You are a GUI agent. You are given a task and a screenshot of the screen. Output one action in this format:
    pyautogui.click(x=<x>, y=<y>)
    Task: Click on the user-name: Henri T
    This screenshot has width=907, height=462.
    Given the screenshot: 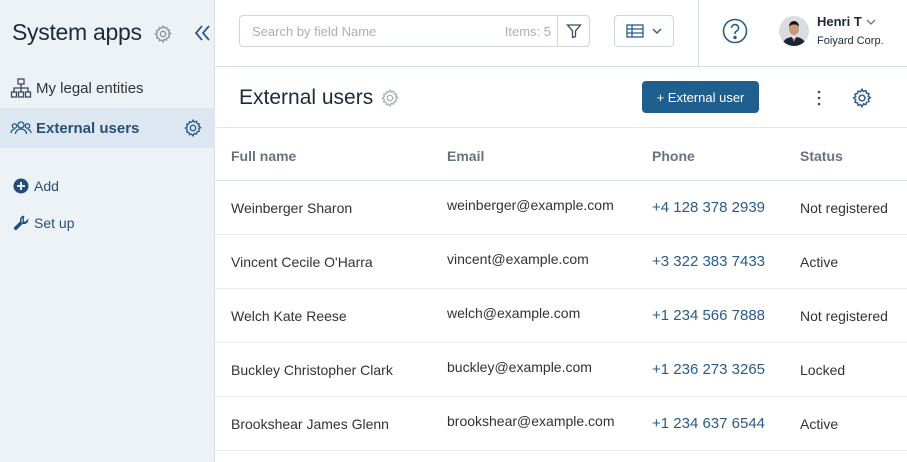 What is the action you would take?
    pyautogui.click(x=839, y=21)
    